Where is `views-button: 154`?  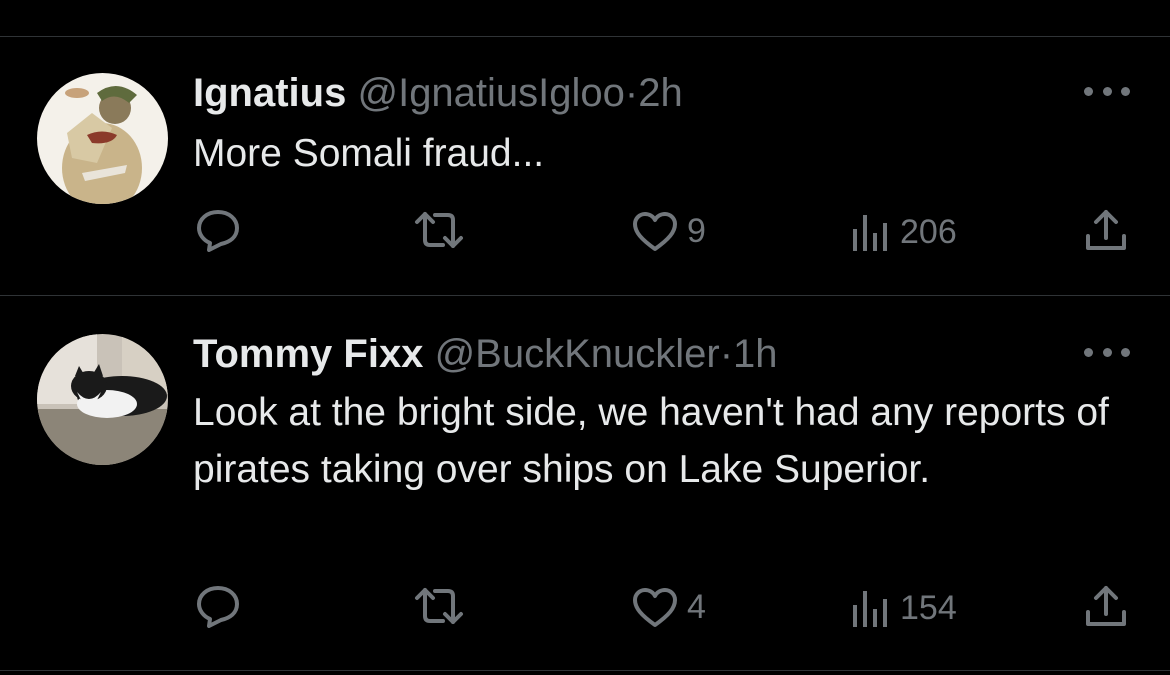 views-button: 154 is located at coordinates (903, 608).